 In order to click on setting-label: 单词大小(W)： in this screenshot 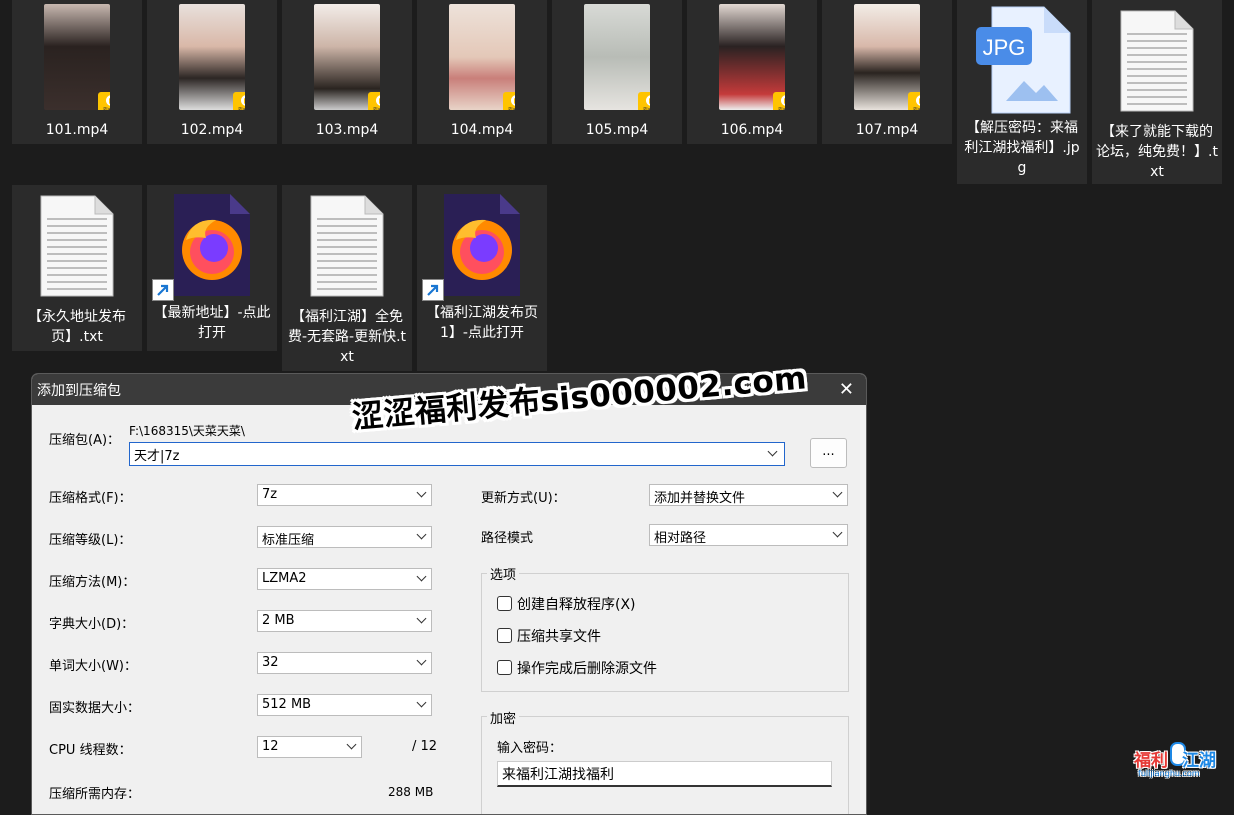, I will do `click(93, 666)`.